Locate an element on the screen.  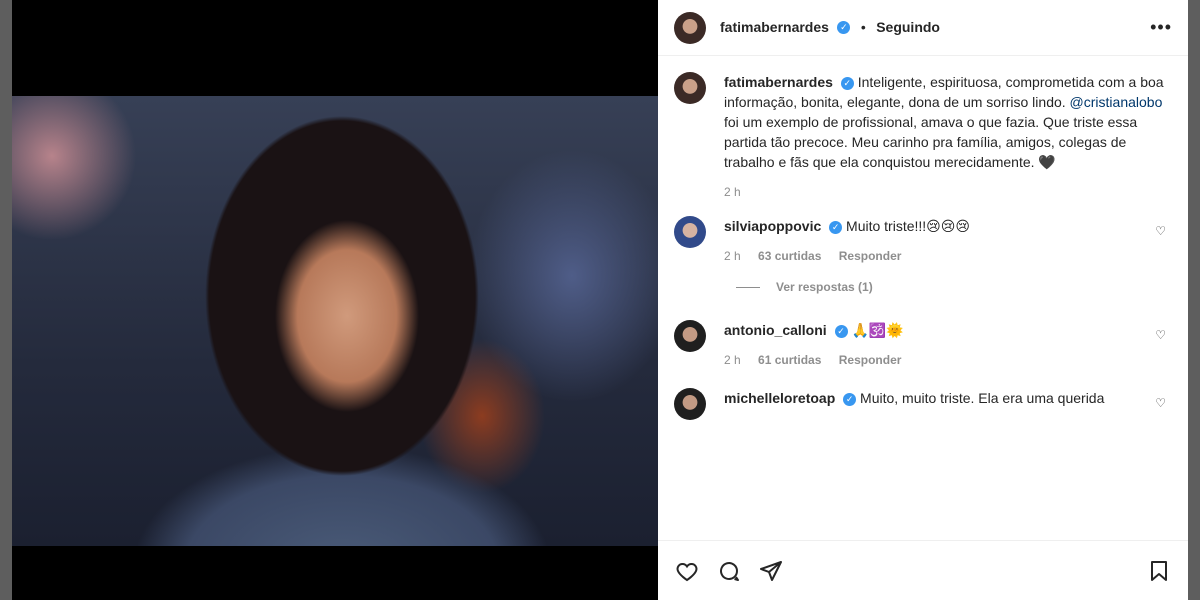
caption-meta: 2 h is located at coordinates (948, 192).